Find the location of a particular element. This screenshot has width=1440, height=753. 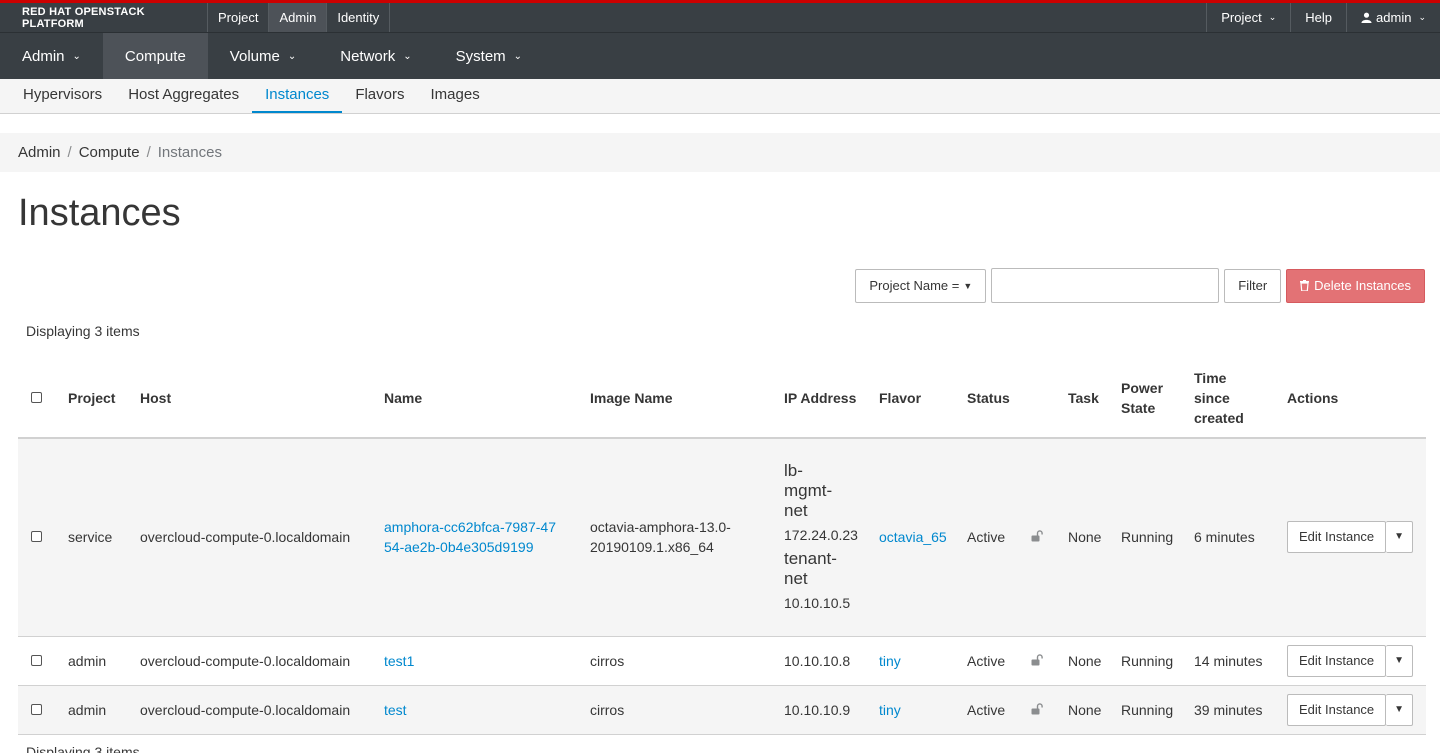

nav-admin: Admin ⌄ is located at coordinates (51, 56).